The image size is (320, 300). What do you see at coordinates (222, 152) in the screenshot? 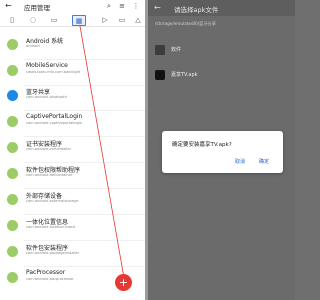
I see `install-confirm-dialog: 确定要安装嘉享TV.apk? 取消 确定` at bounding box center [222, 152].